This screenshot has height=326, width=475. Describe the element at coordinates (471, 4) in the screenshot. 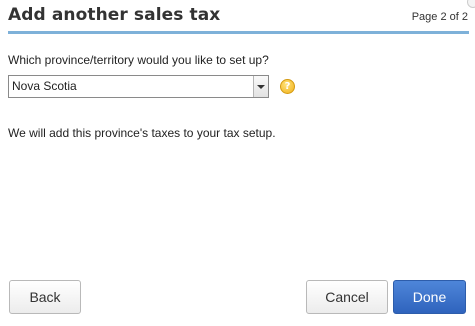

I see `close-icon` at that location.